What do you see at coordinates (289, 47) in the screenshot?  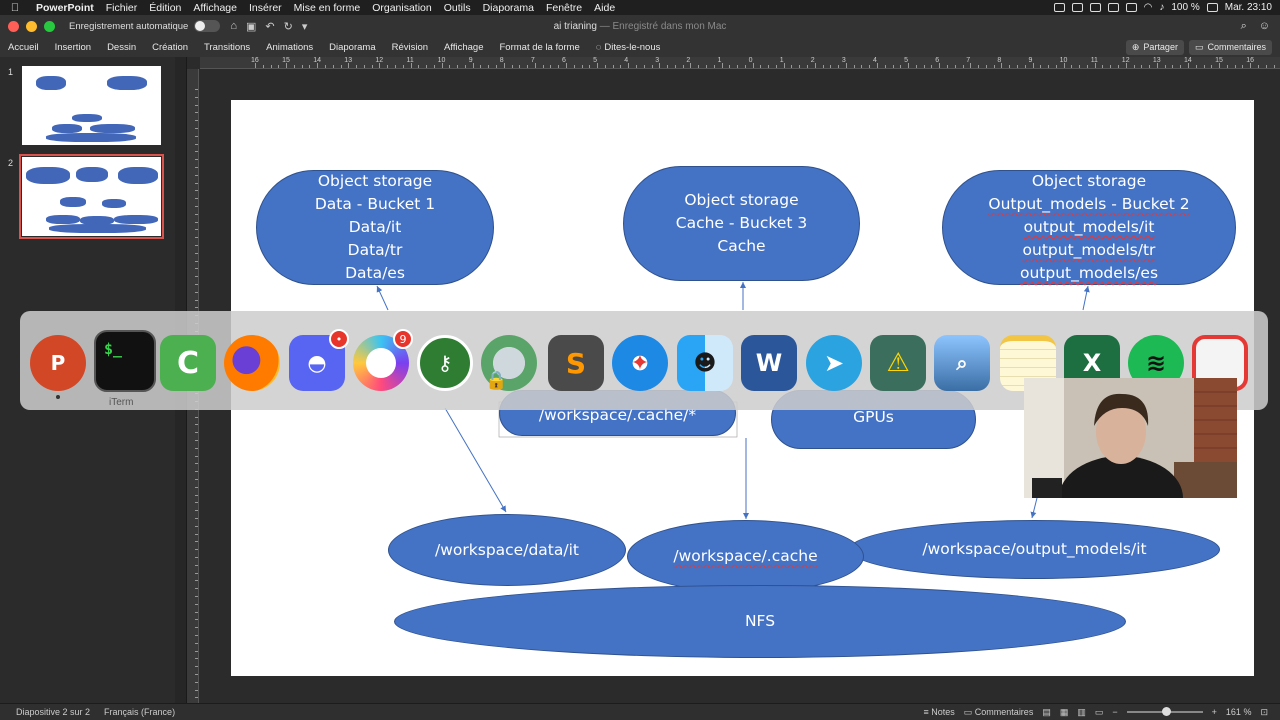 I see `tab-animations: Animations` at bounding box center [289, 47].